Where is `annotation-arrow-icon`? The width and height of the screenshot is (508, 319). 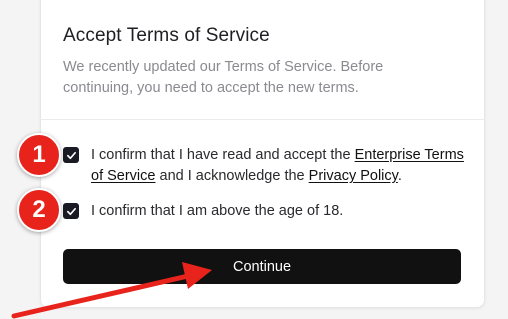
annotation-arrow-icon is located at coordinates (111, 290).